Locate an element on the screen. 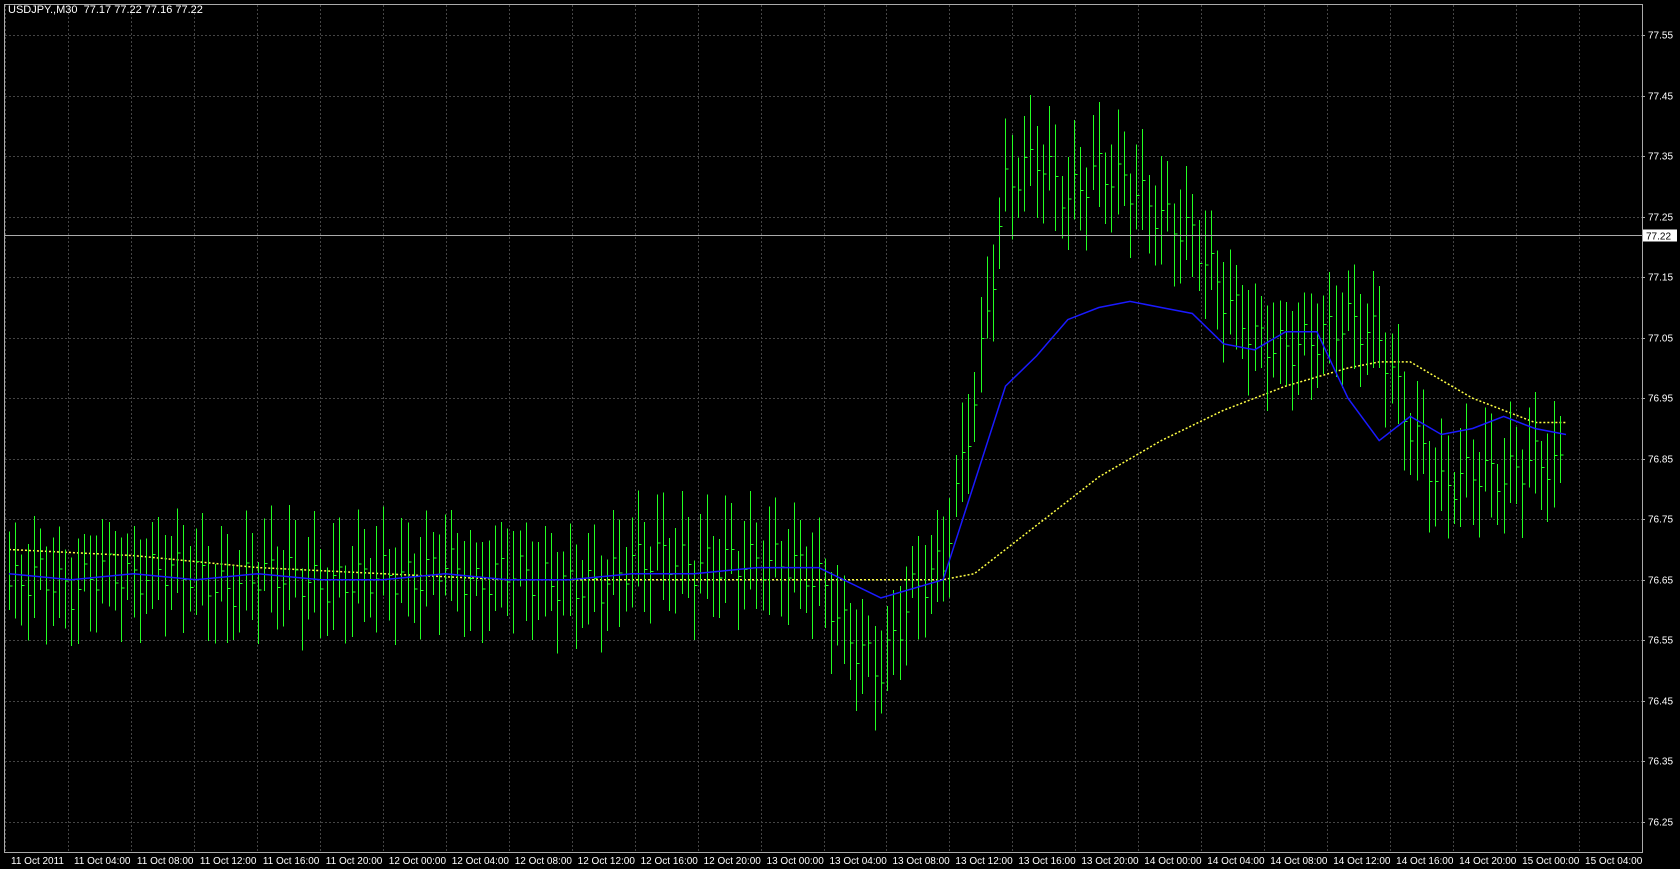  x-tick-label: 13 Oct 20:00 is located at coordinates (1110, 861).